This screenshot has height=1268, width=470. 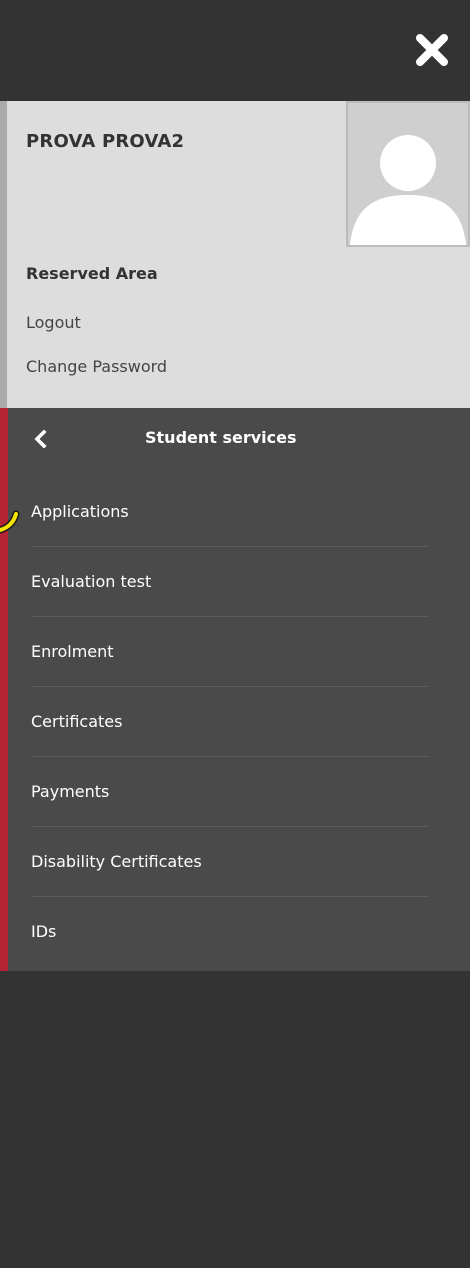 I want to click on avatar, so click(x=408, y=174).